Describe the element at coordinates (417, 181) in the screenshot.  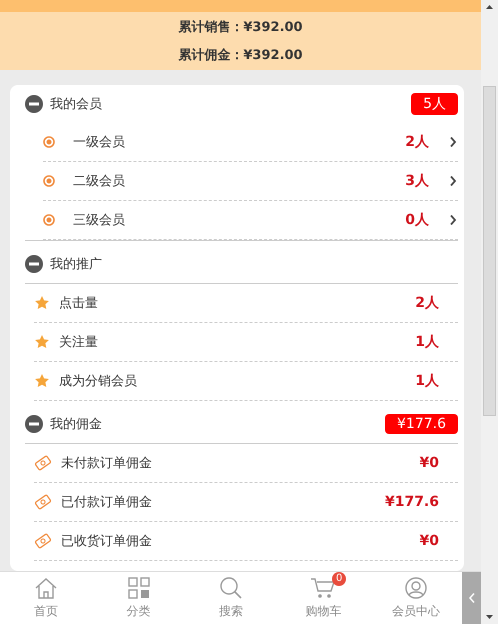
I see `item-value: 3人` at that location.